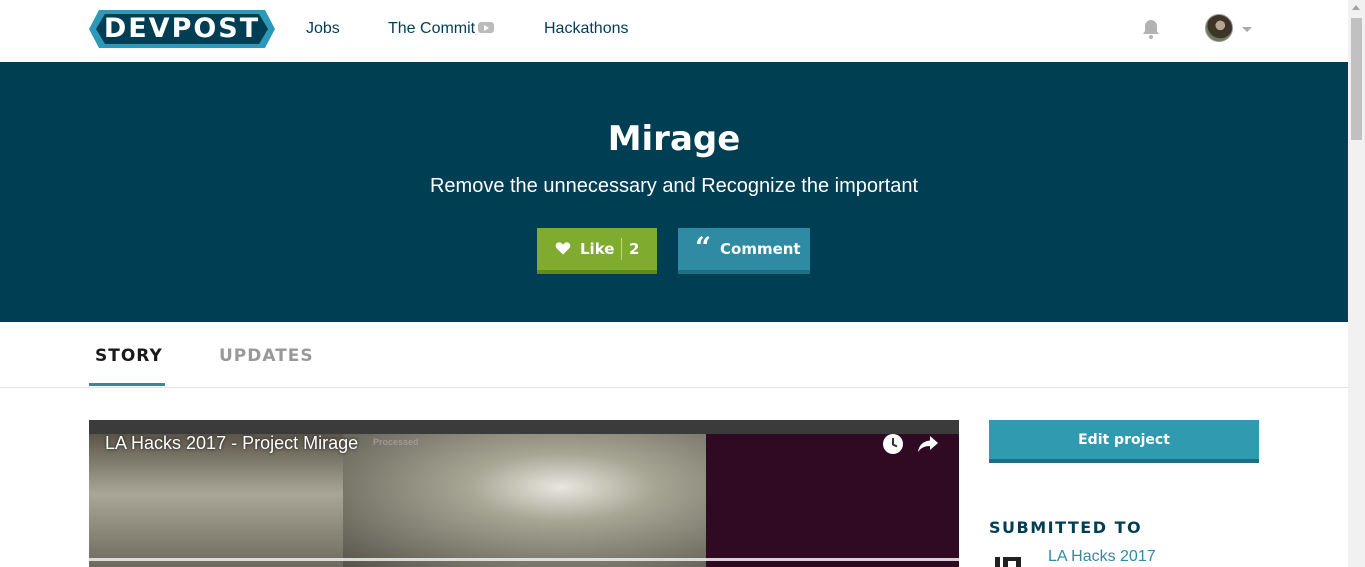 The width and height of the screenshot is (1365, 567). I want to click on nav-link-the-commit: The Commit, so click(441, 29).